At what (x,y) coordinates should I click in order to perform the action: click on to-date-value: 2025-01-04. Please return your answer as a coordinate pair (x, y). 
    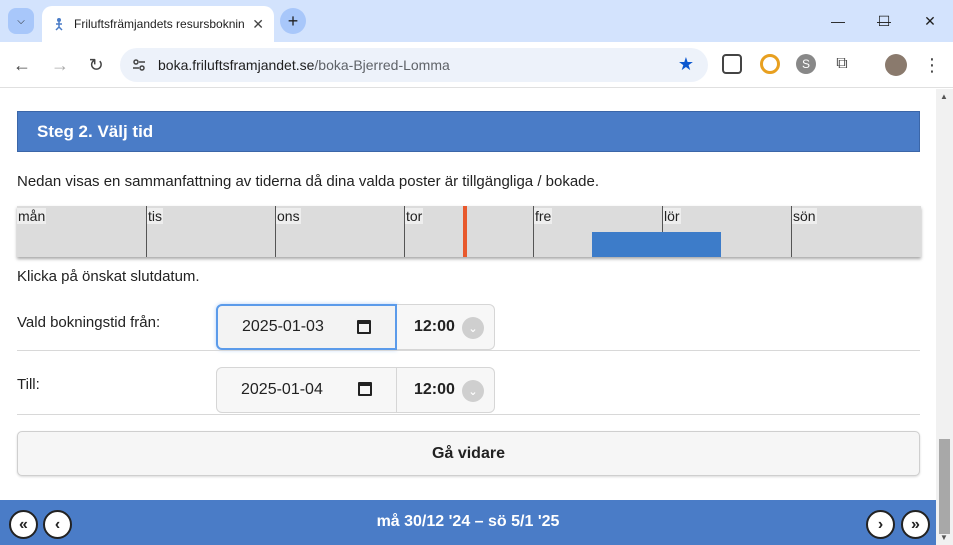
    Looking at the image, I should click on (282, 389).